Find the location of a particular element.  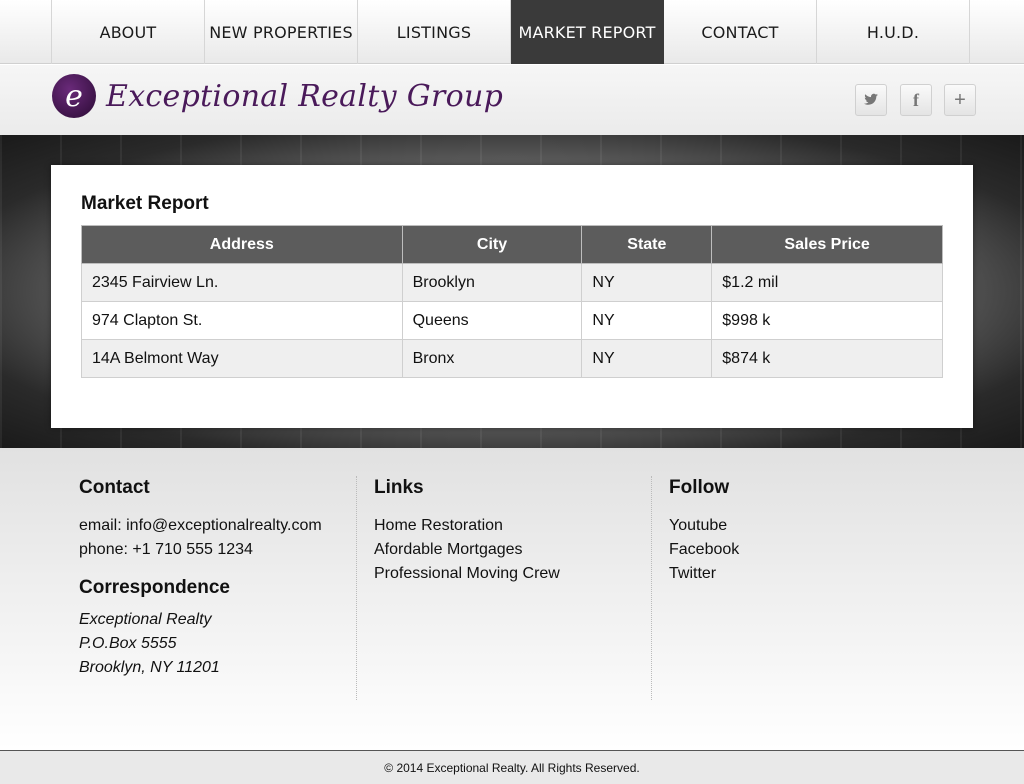

twitter-bird-icon is located at coordinates (871, 99).